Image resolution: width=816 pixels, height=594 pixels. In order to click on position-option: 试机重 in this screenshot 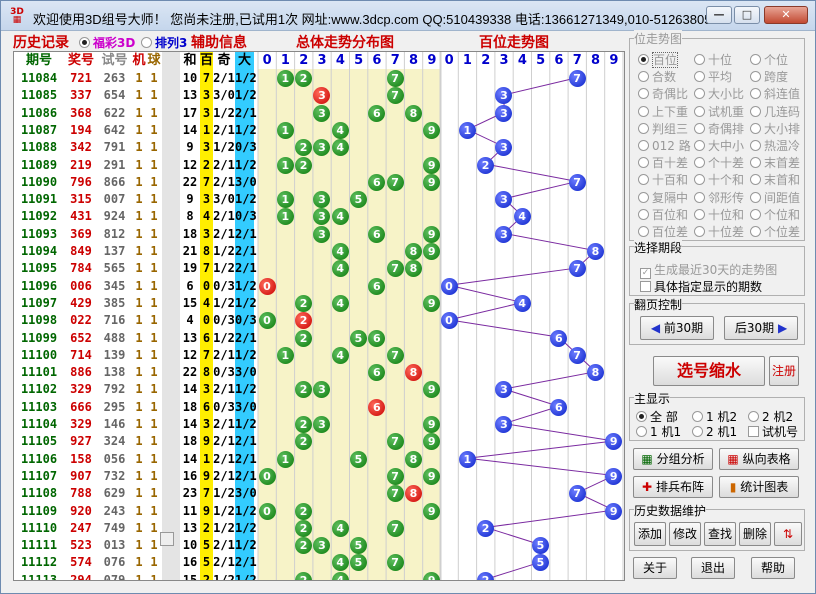, I will do `click(719, 111)`.